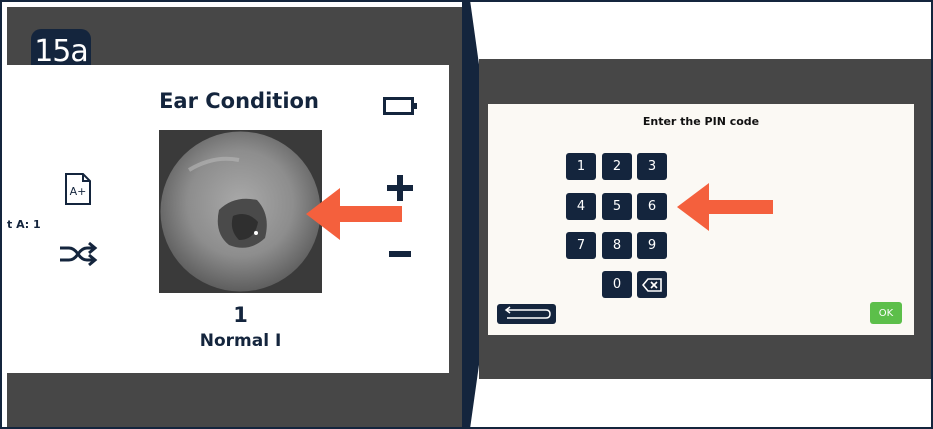  What do you see at coordinates (240, 211) in the screenshot?
I see `ear-image` at bounding box center [240, 211].